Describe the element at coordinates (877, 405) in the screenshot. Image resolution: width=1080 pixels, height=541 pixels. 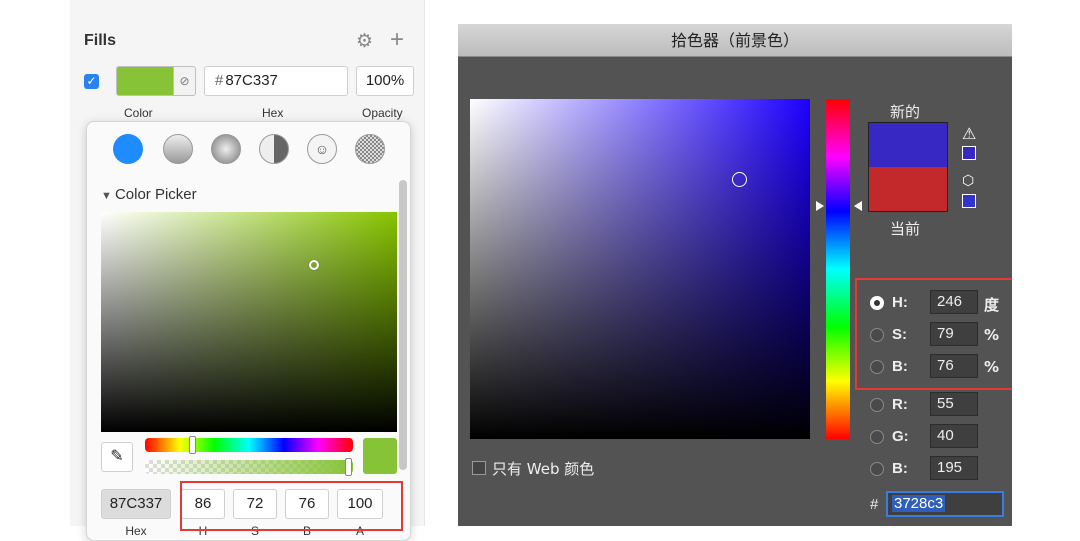
I see `r-radio` at that location.